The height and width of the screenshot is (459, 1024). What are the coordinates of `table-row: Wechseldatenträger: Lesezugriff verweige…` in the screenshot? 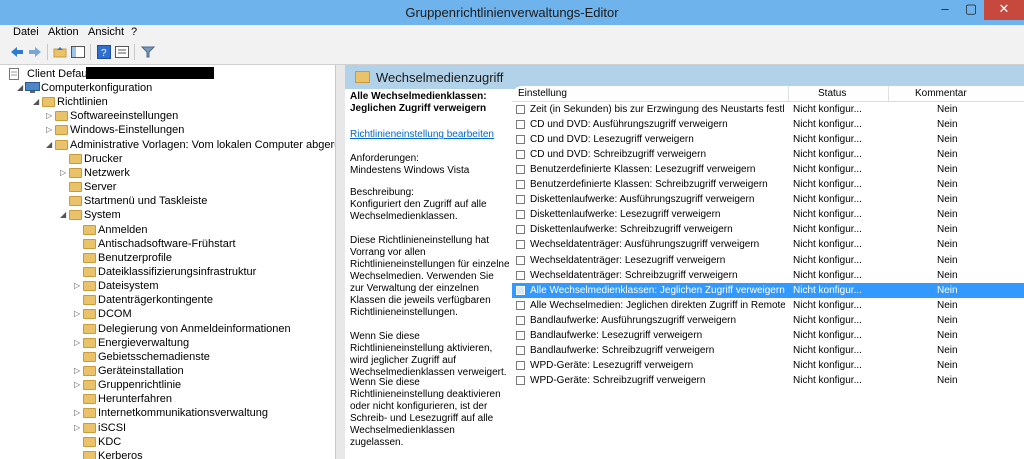 It's located at (768, 260).